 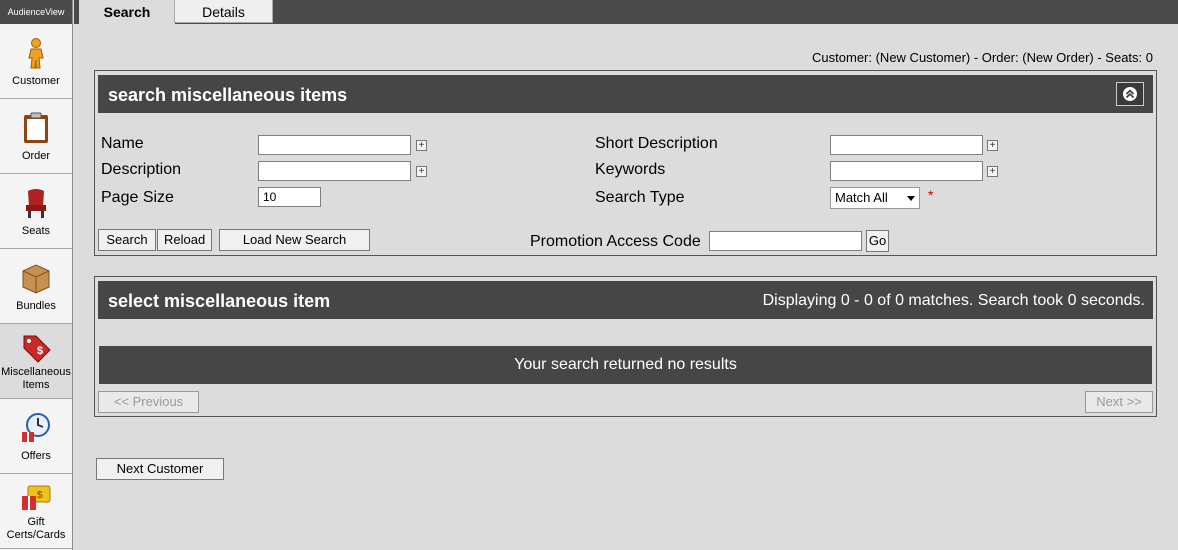 I want to click on seat-icon, so click(x=36, y=203).